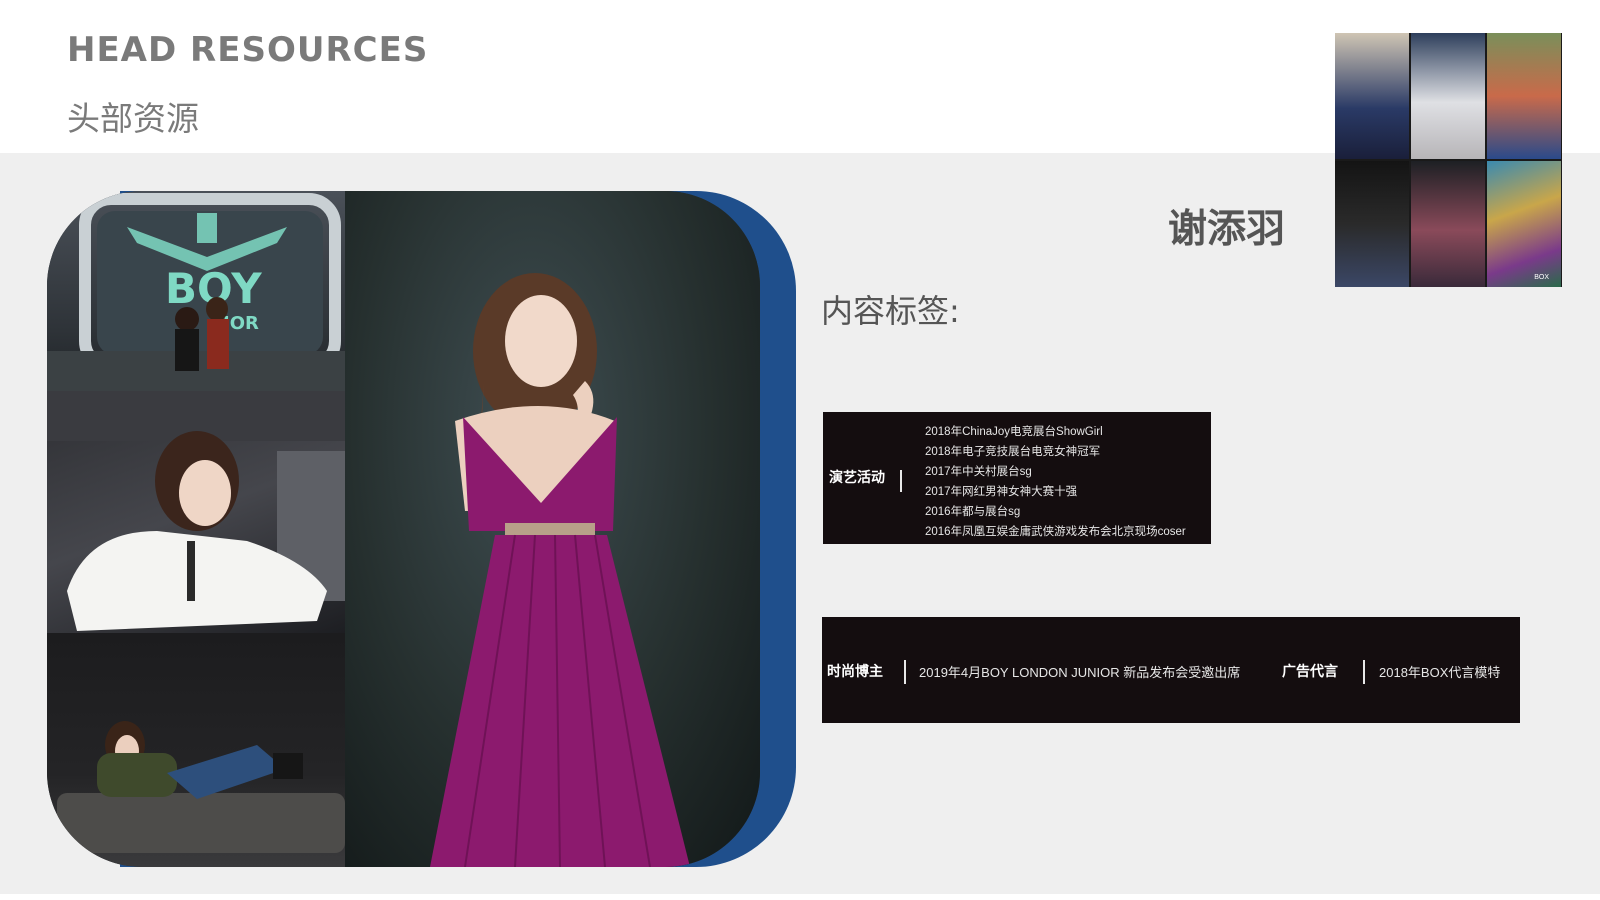  What do you see at coordinates (1440, 672) in the screenshot?
I see `ad-text: 2018年BOX代言模特` at bounding box center [1440, 672].